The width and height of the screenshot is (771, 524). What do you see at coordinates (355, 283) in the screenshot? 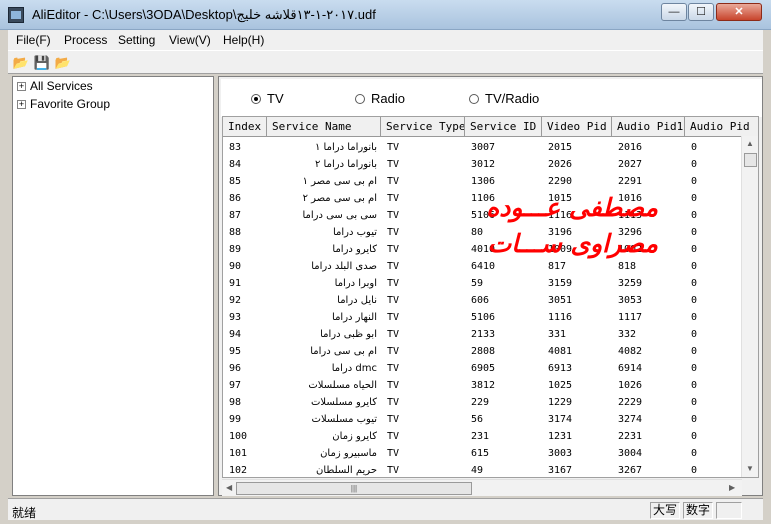
I see `cell-service-name: اوبرا دراما` at bounding box center [355, 283].